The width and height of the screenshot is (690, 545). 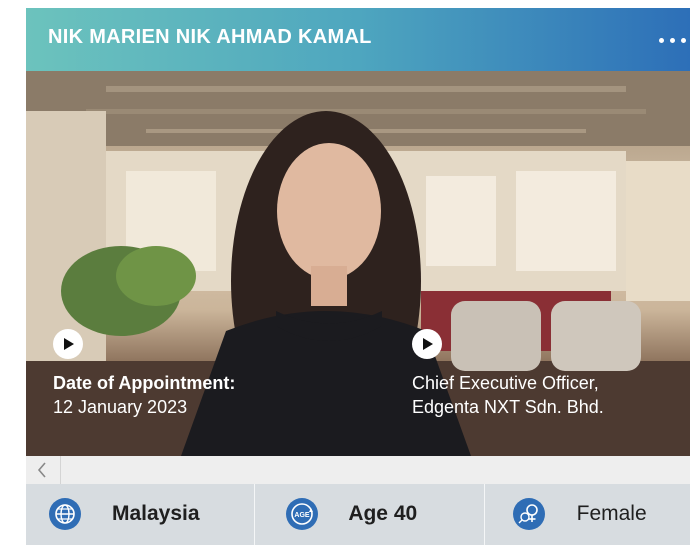 I want to click on age-icon: AGE, so click(x=302, y=514).